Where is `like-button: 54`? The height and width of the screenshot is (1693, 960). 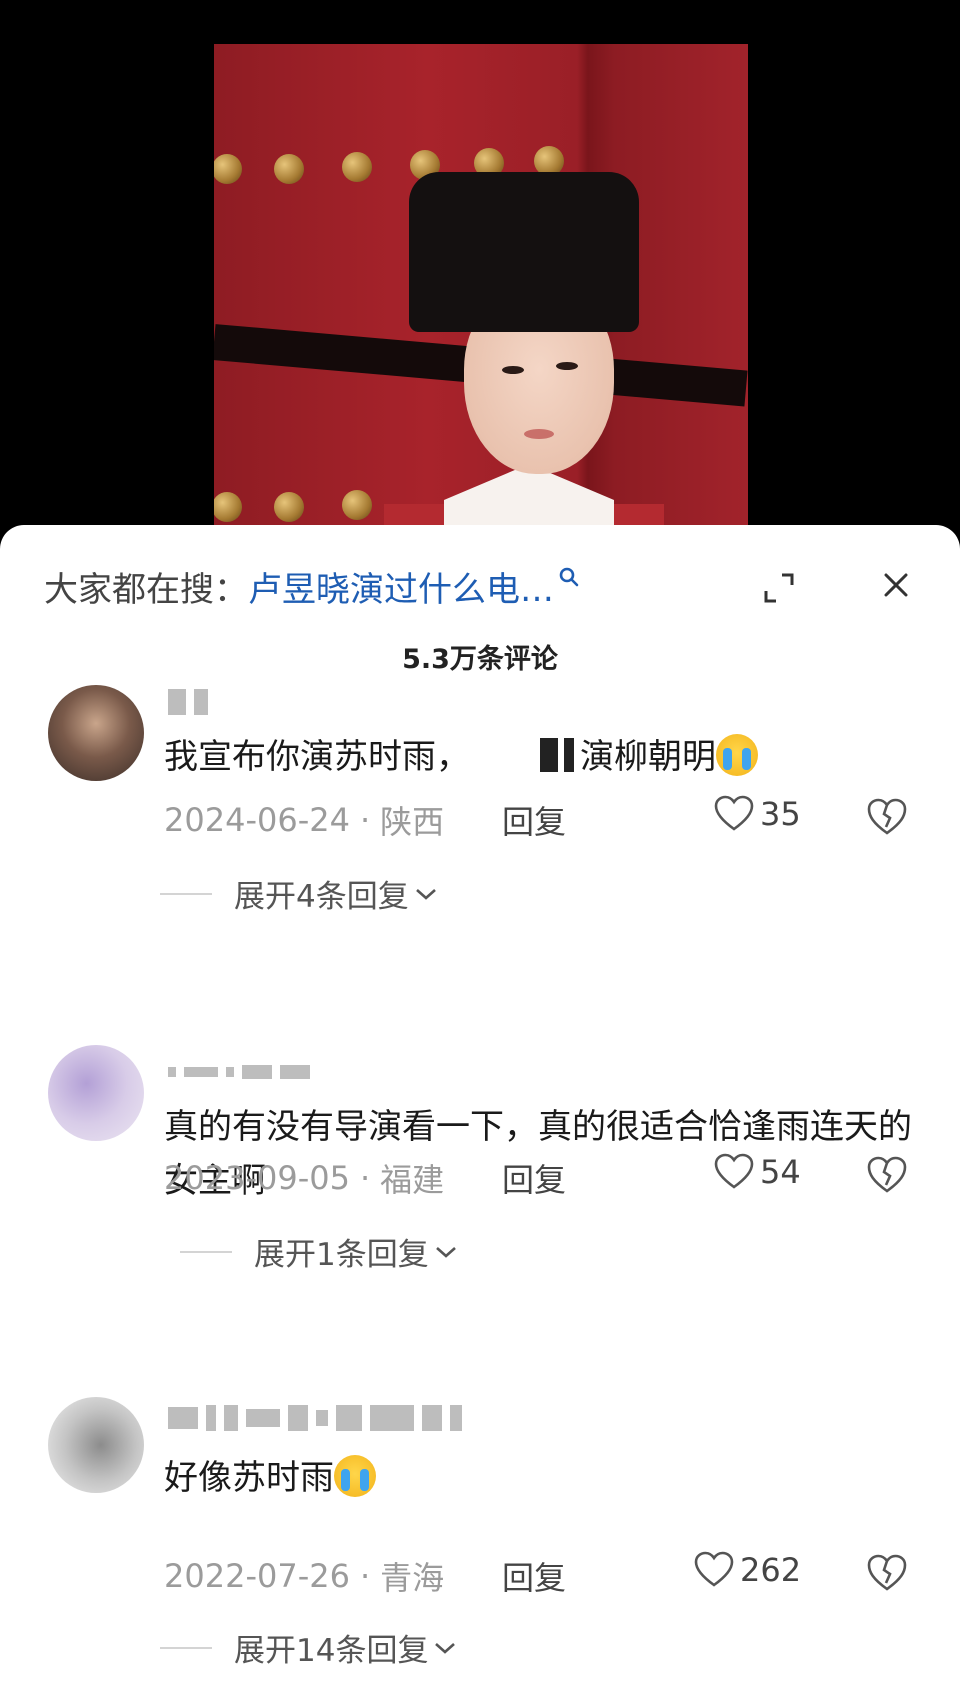 like-button: 54 is located at coordinates (757, 1172).